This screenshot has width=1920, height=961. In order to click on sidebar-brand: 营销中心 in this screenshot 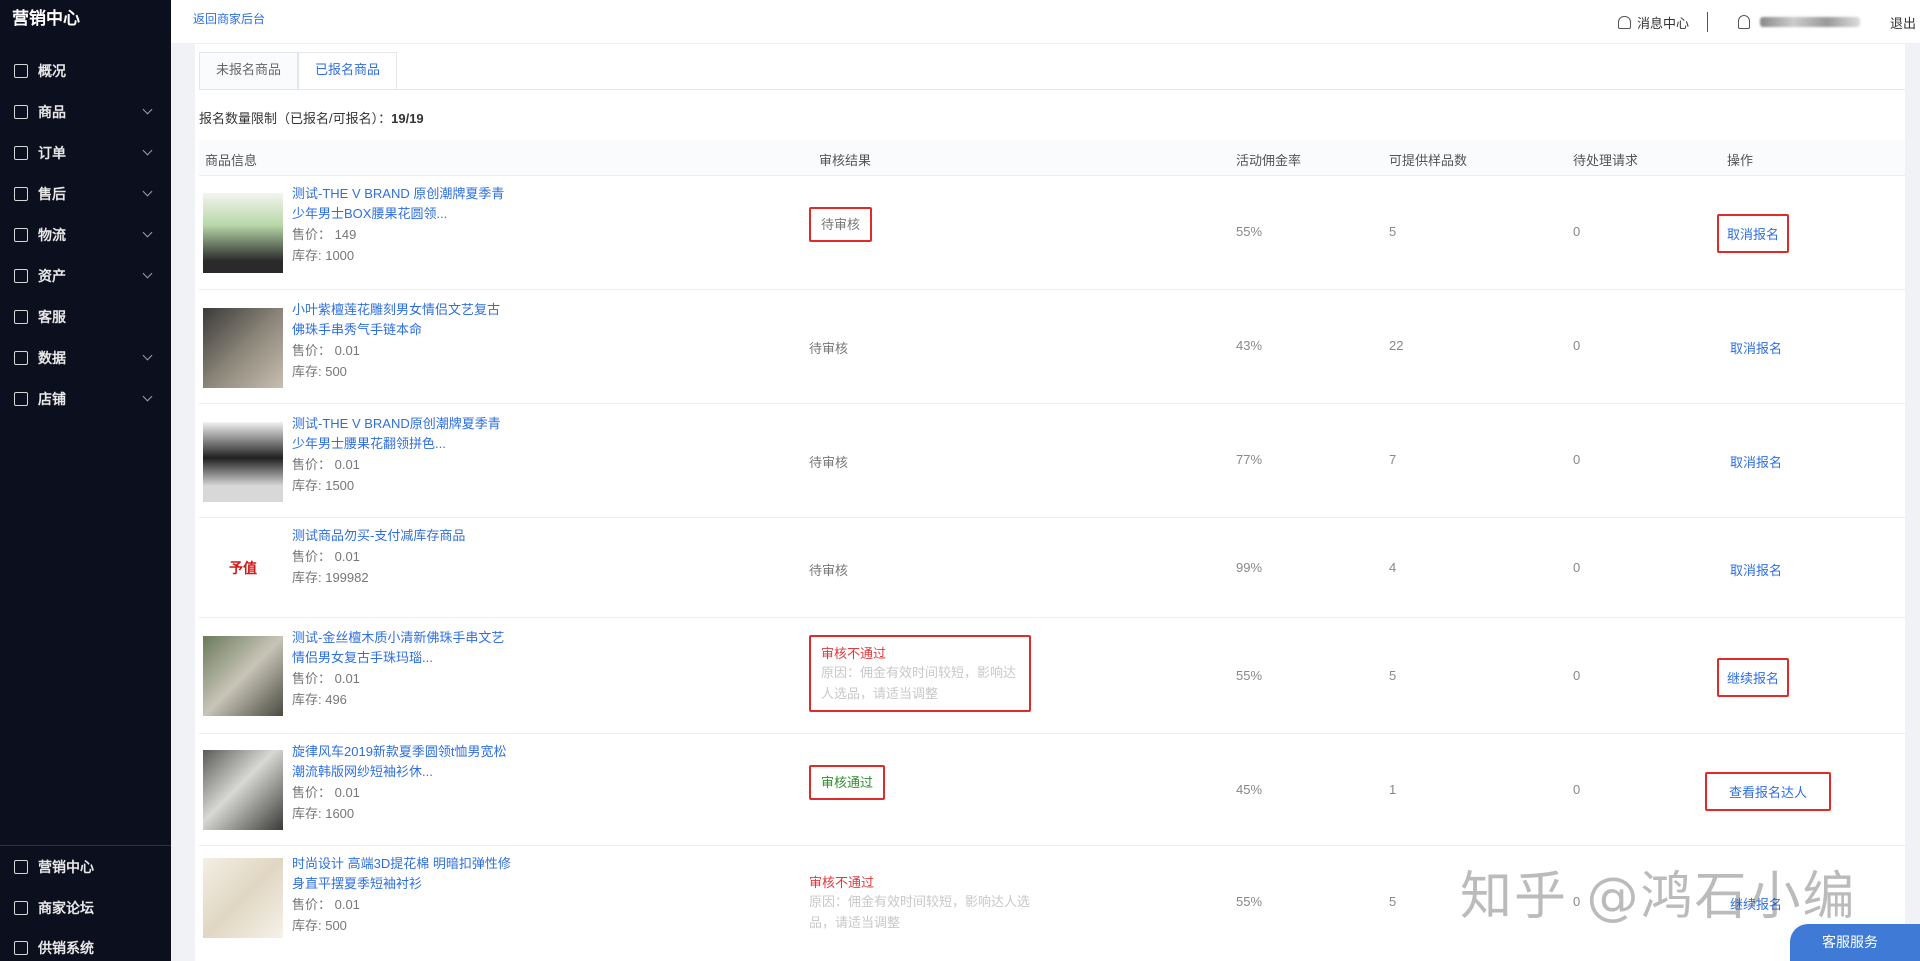, I will do `click(46, 18)`.